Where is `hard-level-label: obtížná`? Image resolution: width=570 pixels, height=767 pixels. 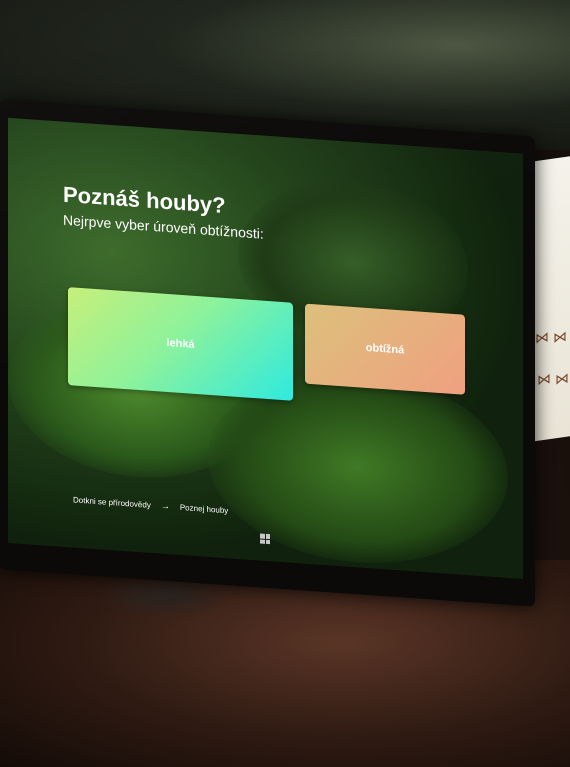
hard-level-label: obtížná is located at coordinates (385, 349).